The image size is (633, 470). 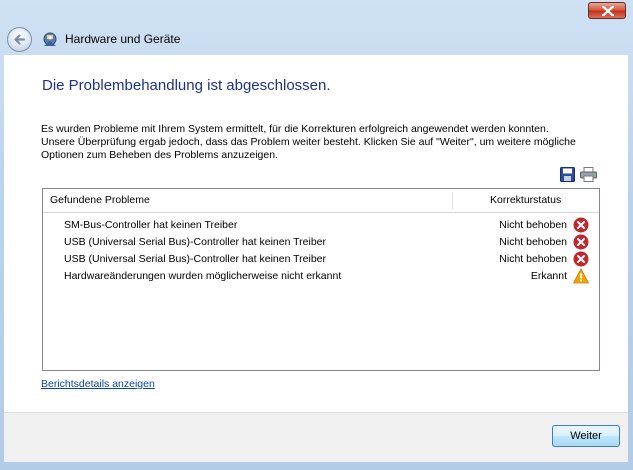 I want to click on back-arrow-icon, so click(x=20, y=39).